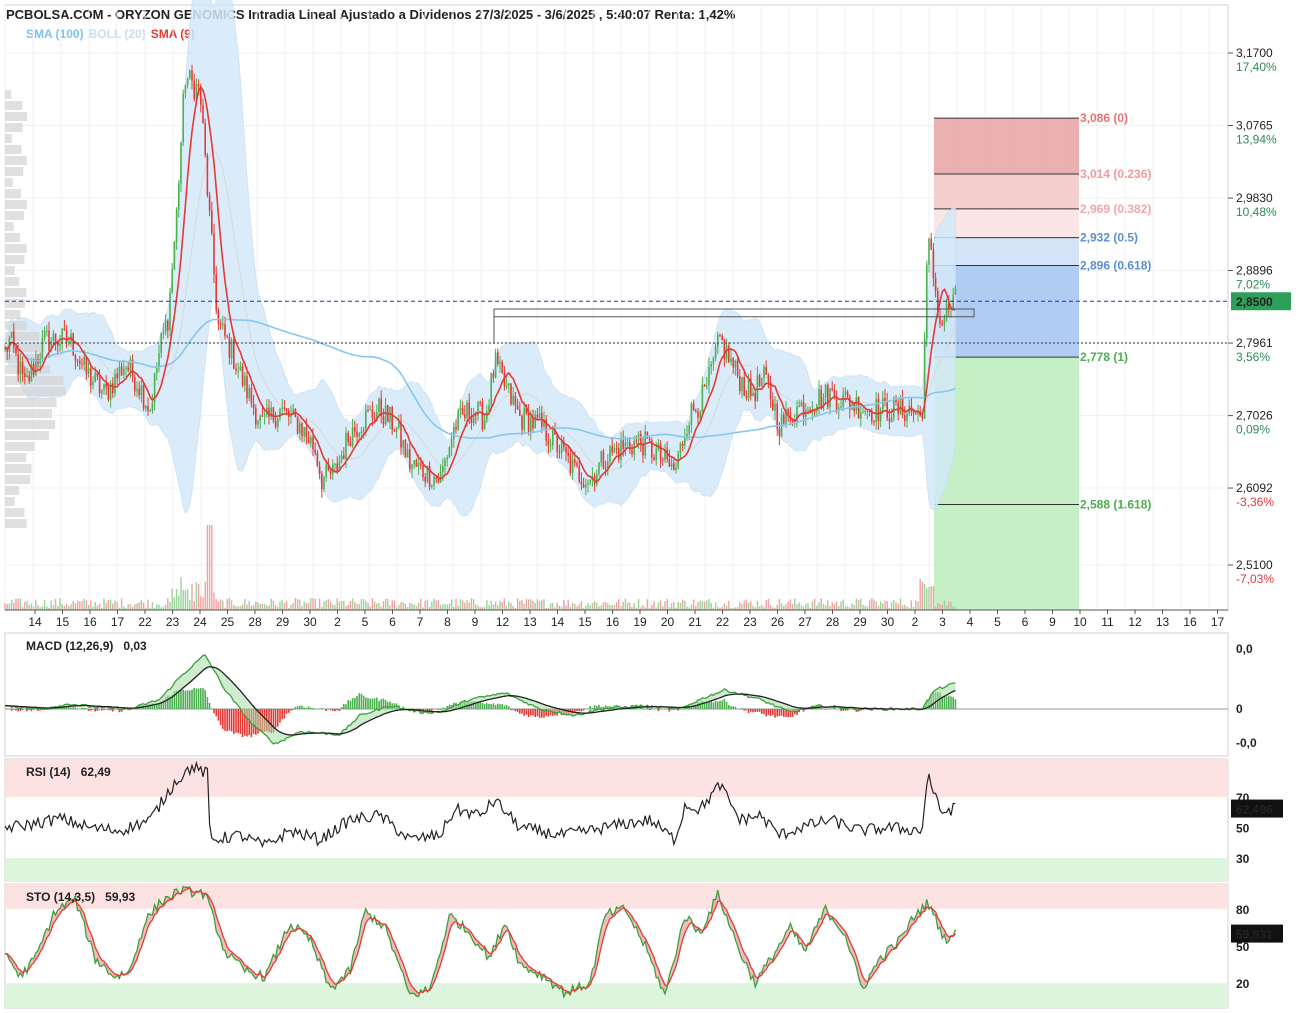 This screenshot has height=1013, width=1299. Describe the element at coordinates (200, 622) in the screenshot. I see `date-tick-label: 24` at that location.